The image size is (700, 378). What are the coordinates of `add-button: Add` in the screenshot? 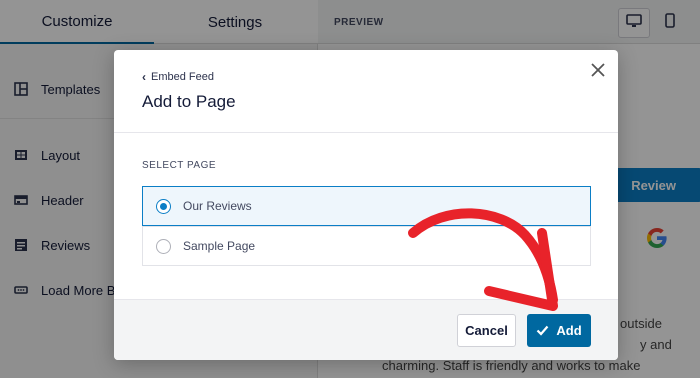 It's located at (559, 330).